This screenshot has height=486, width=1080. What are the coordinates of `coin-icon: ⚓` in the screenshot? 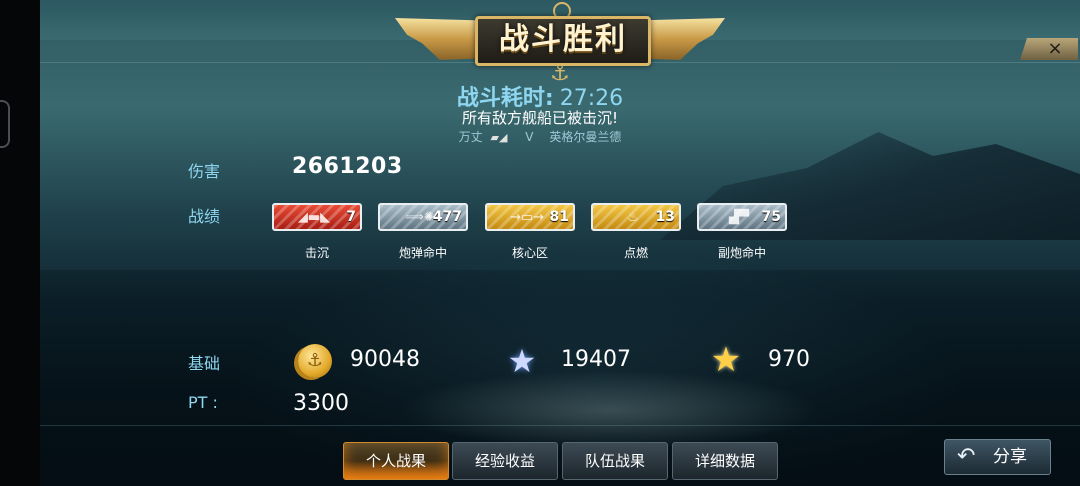 It's located at (315, 361).